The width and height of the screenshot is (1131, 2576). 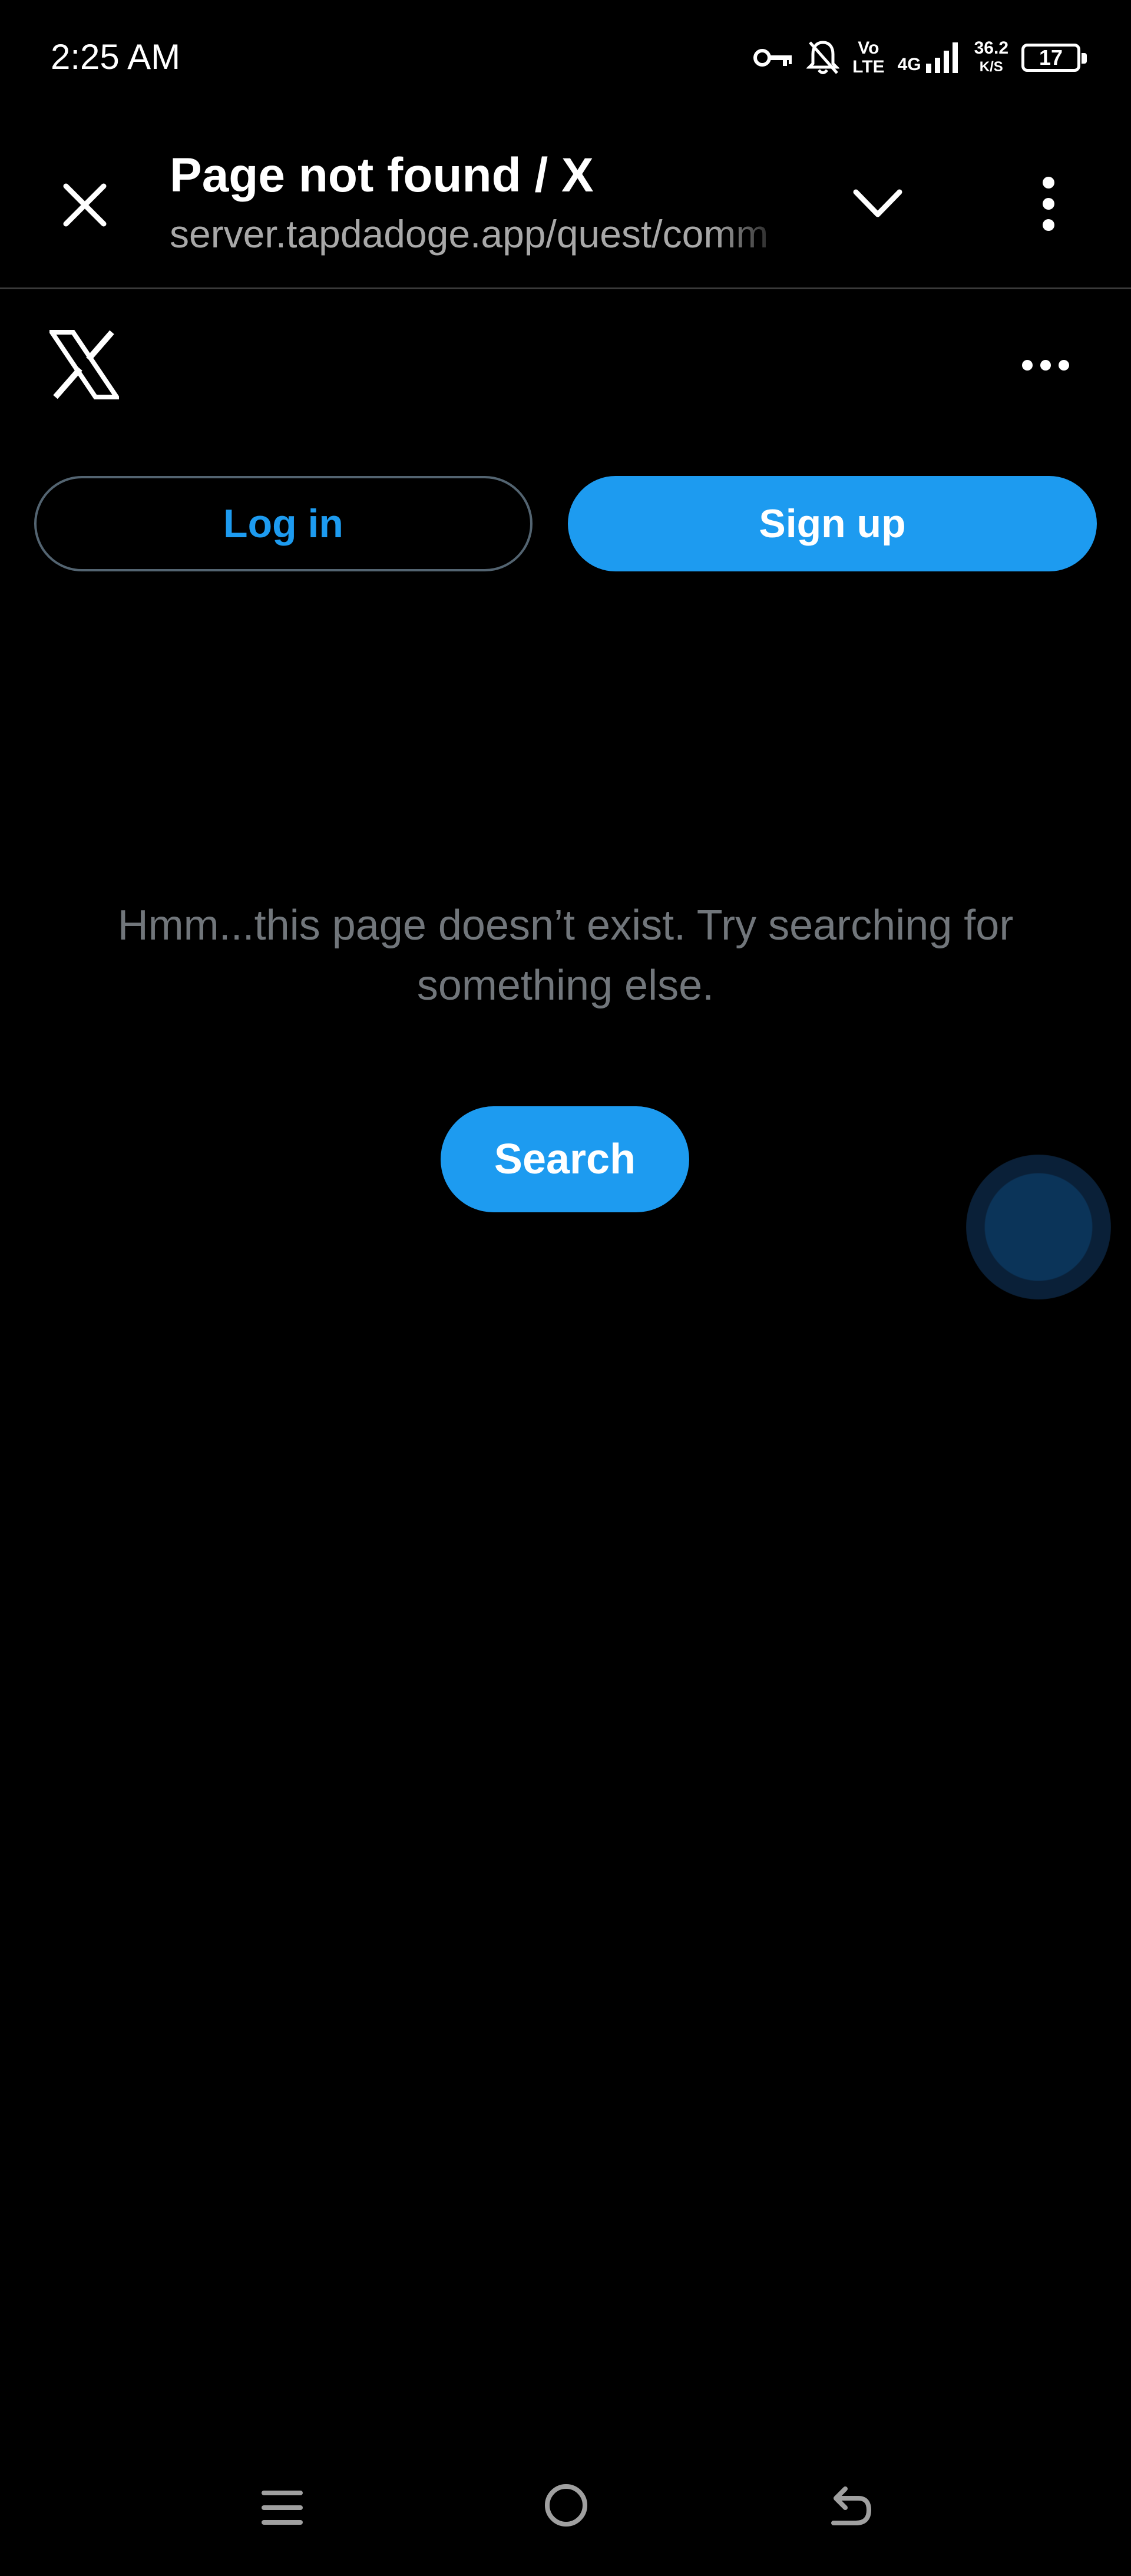 I want to click on x-logo-icon, so click(x=84, y=364).